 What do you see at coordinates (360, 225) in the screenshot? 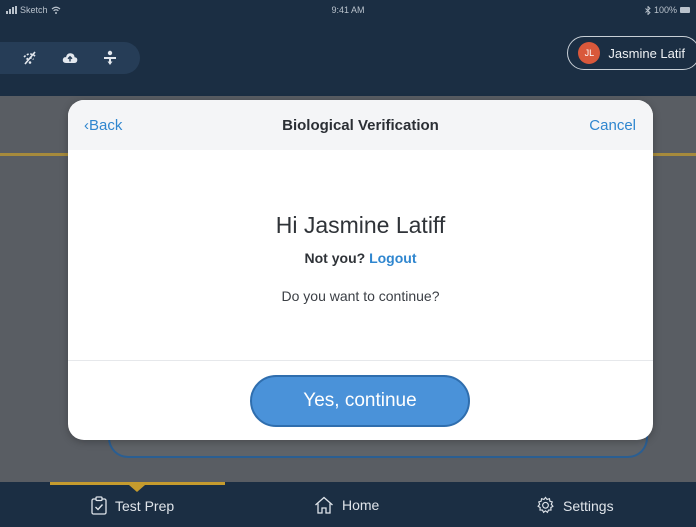
I see `greeting-heading: Hi Jasmine Latiff` at bounding box center [360, 225].